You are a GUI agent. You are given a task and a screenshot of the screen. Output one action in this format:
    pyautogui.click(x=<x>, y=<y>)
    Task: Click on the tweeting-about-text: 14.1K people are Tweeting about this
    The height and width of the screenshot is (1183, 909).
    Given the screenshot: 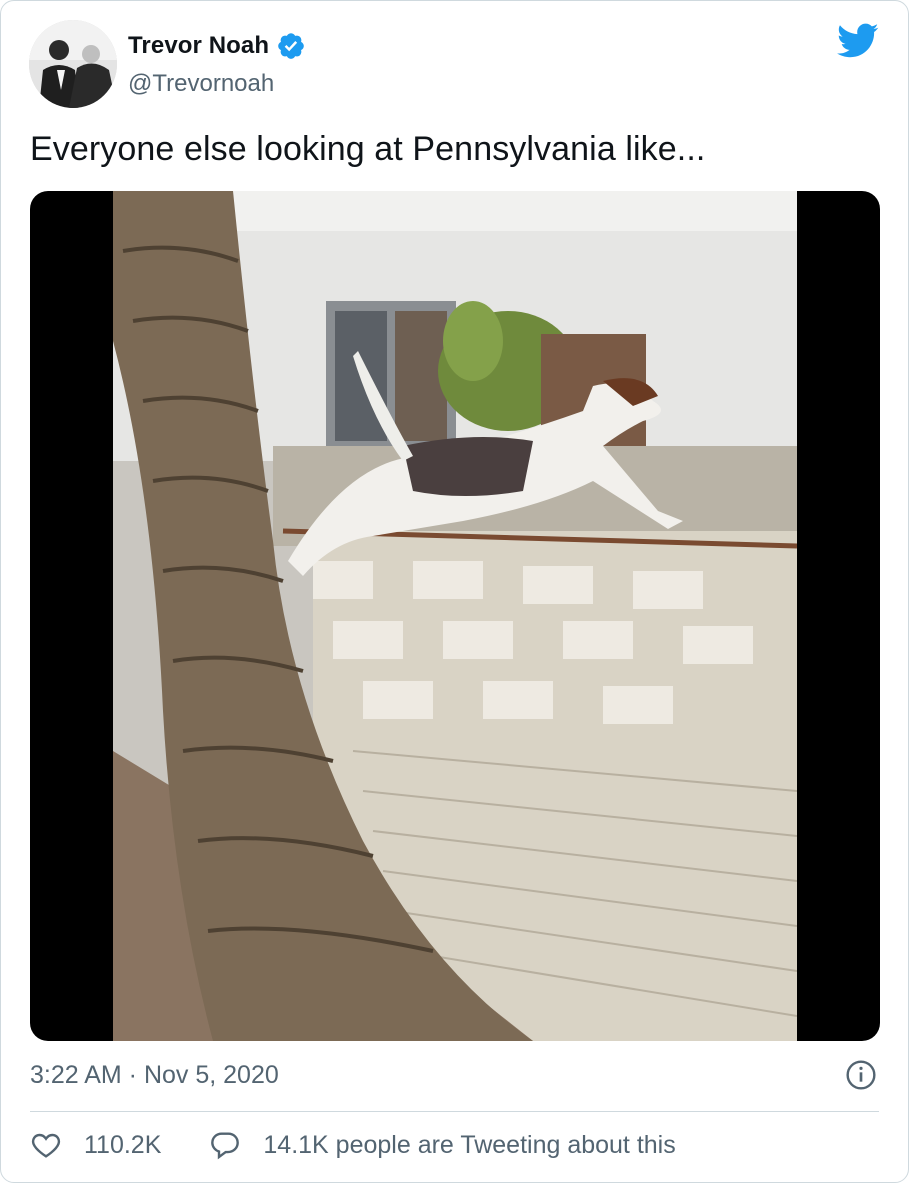 What is the action you would take?
    pyautogui.click(x=469, y=1145)
    